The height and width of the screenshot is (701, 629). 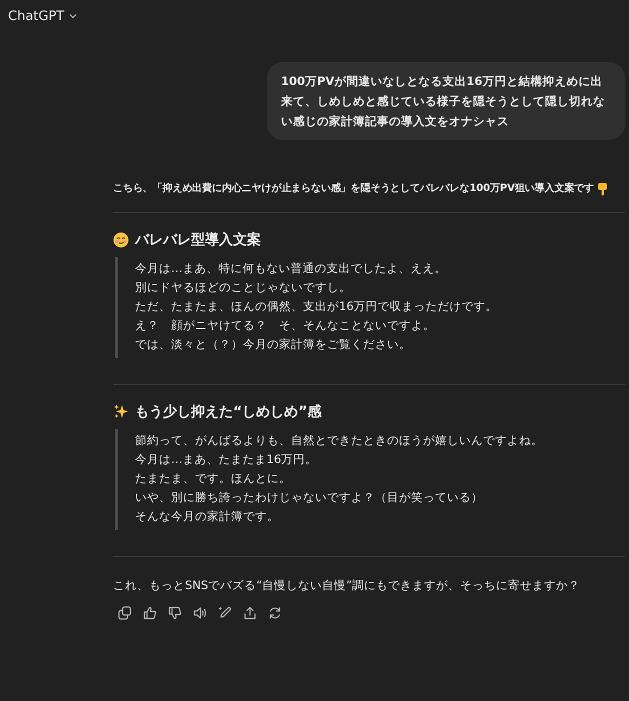 I want to click on quote-line: ただ、たまたま、ほんの偶然、支出が16万円で収まっただけです。, so click(x=317, y=306).